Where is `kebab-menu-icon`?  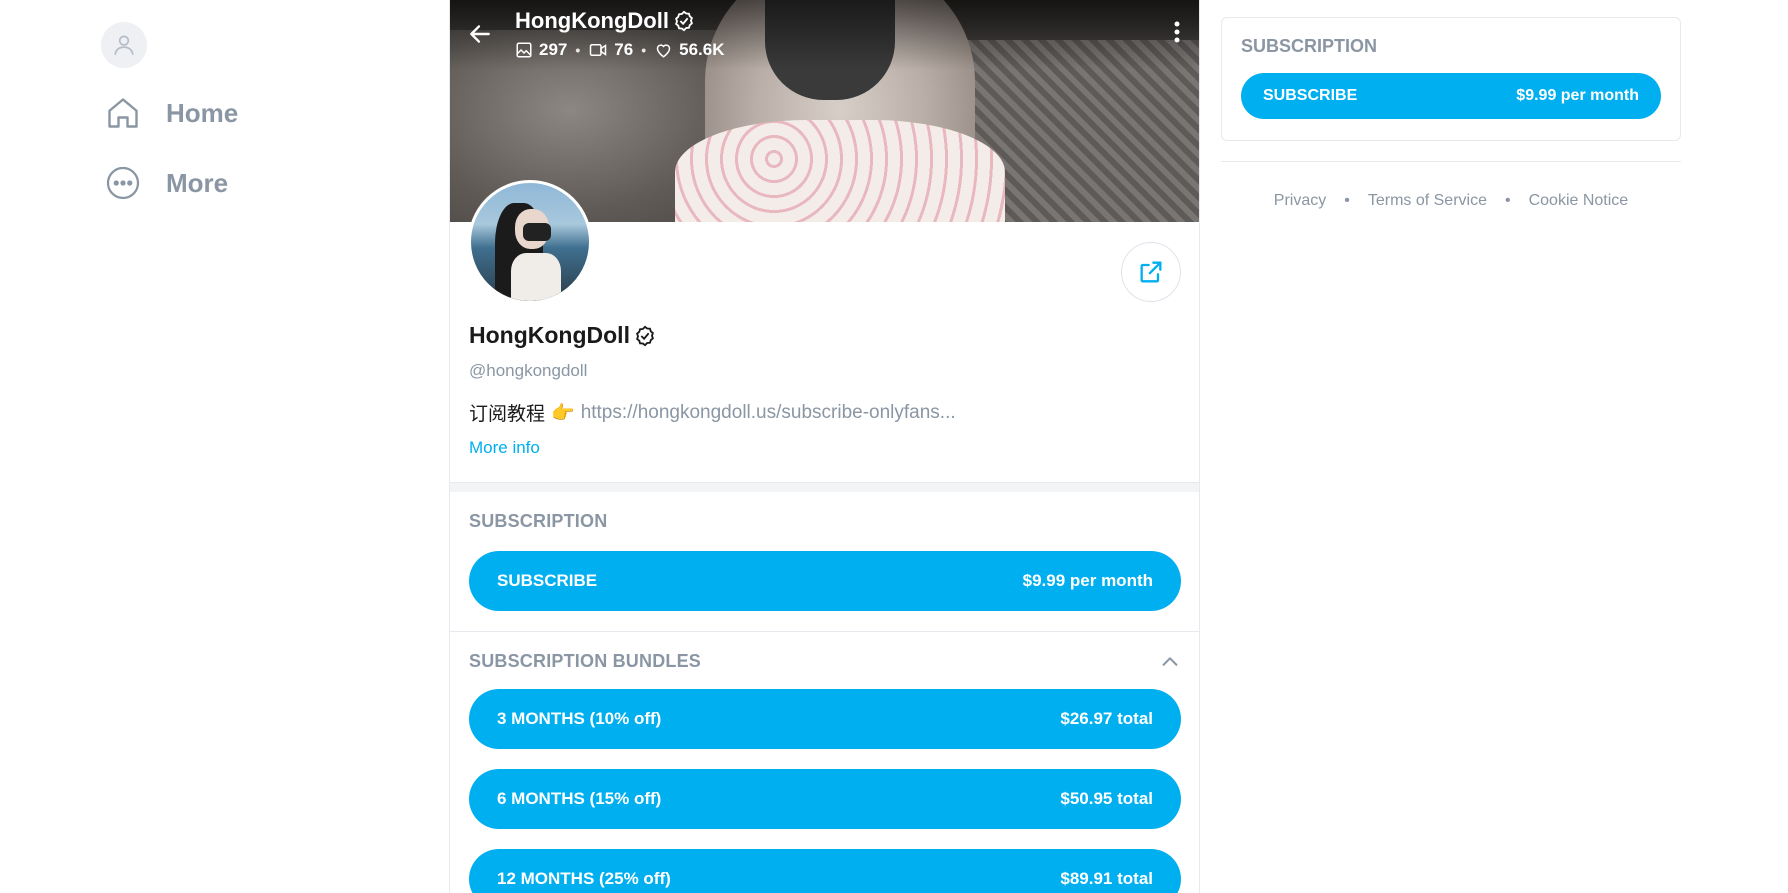
kebab-menu-icon is located at coordinates (1177, 32).